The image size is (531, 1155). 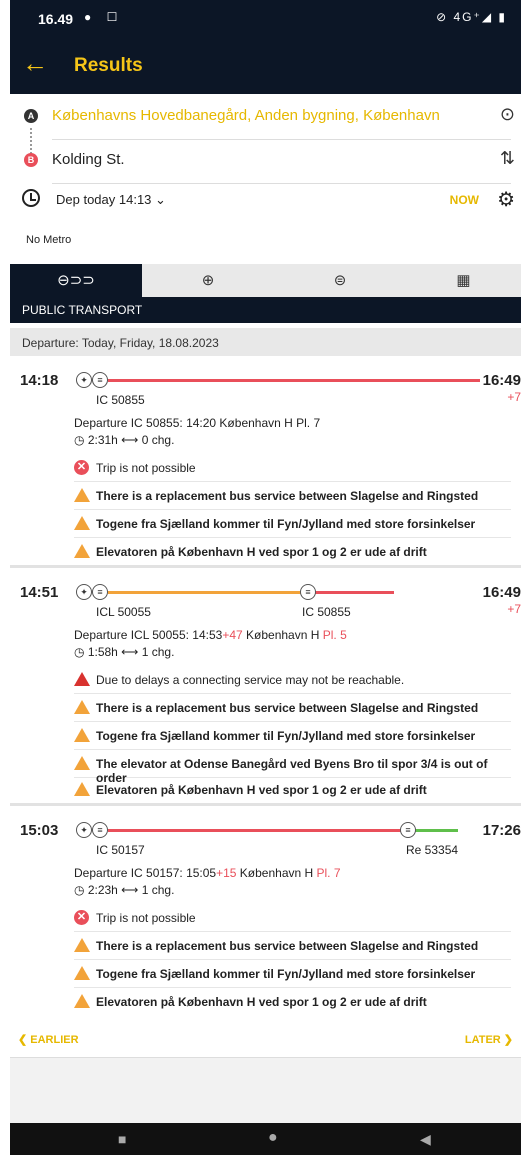 I want to click on swap-icon: ⇅, so click(x=507, y=158).